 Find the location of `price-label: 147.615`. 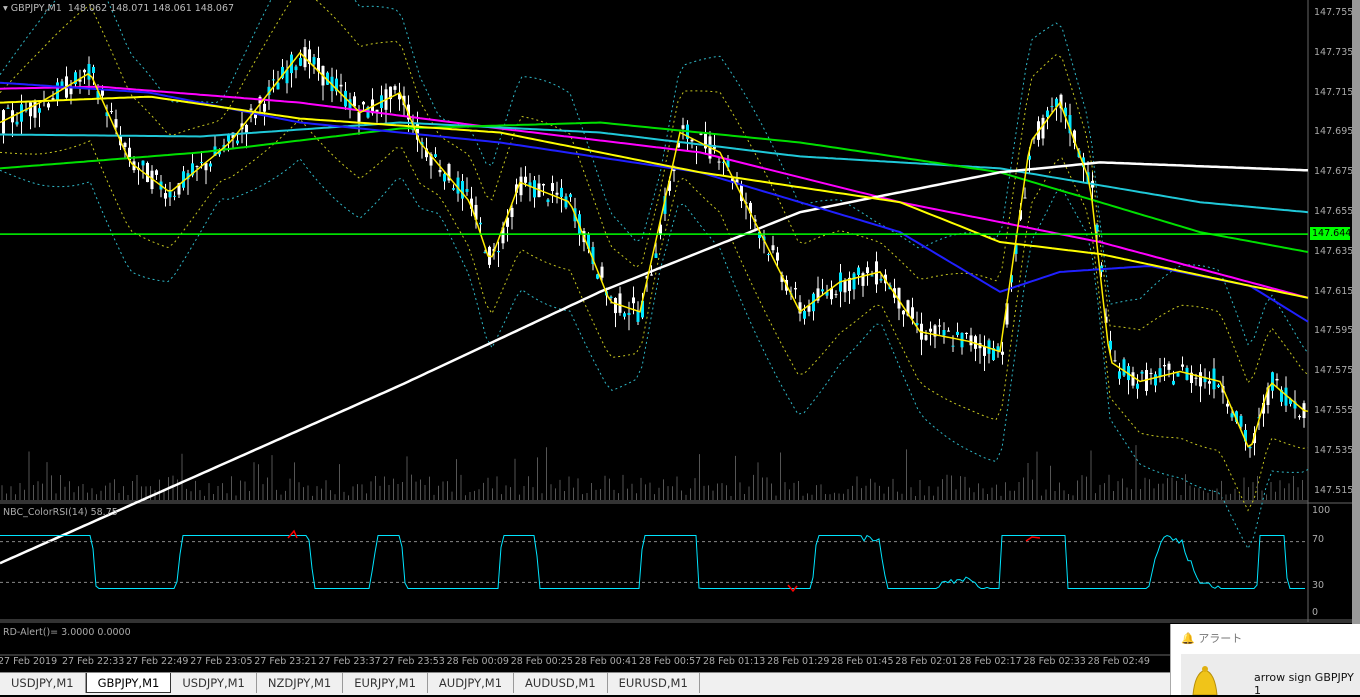

price-label: 147.615 is located at coordinates (1334, 291).